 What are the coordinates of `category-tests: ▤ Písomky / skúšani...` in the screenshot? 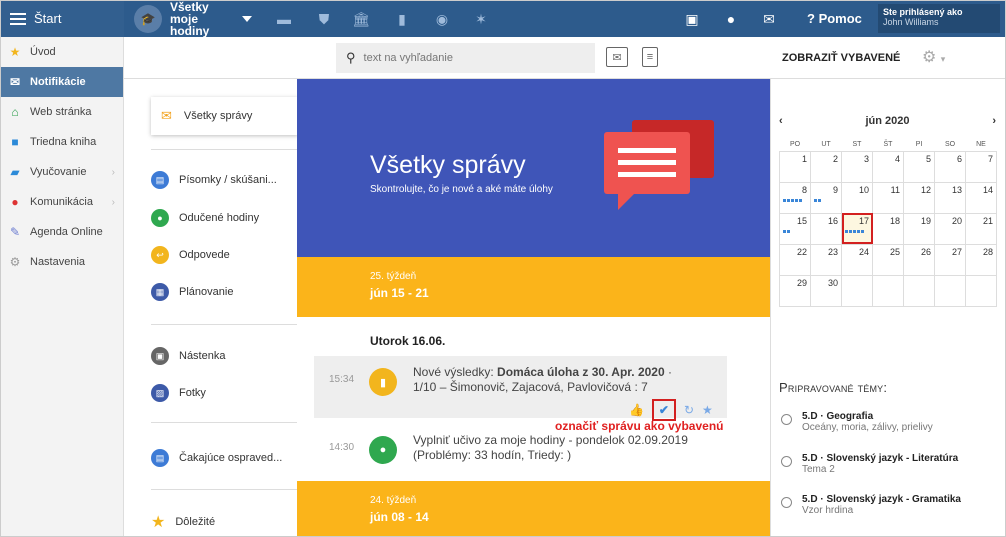 It's located at (214, 180).